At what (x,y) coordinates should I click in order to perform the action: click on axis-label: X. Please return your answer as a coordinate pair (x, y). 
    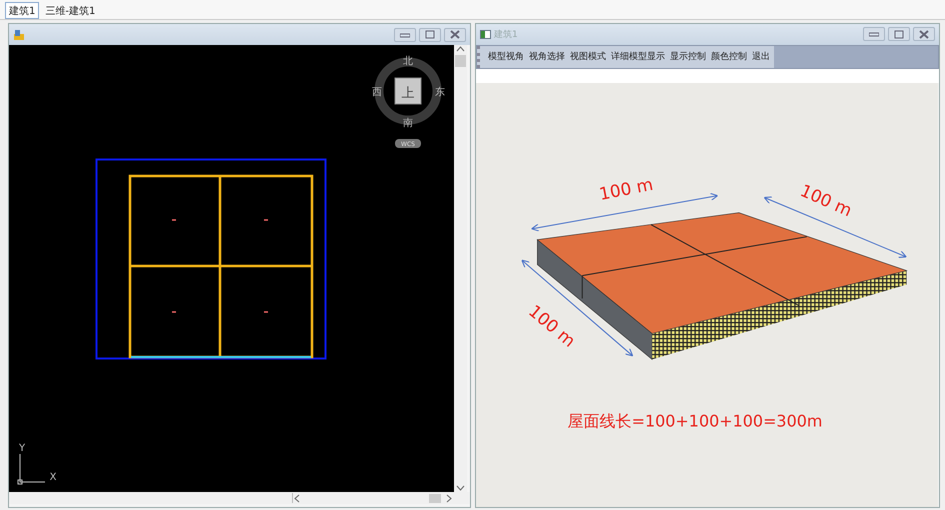
    Looking at the image, I should click on (53, 477).